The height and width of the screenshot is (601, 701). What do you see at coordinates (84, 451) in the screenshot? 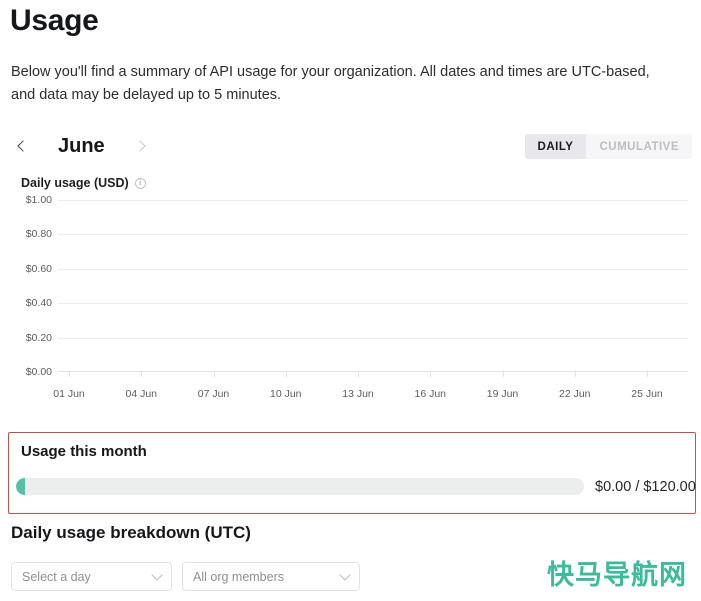
I see `usage-this-month-title: Usage this month` at bounding box center [84, 451].